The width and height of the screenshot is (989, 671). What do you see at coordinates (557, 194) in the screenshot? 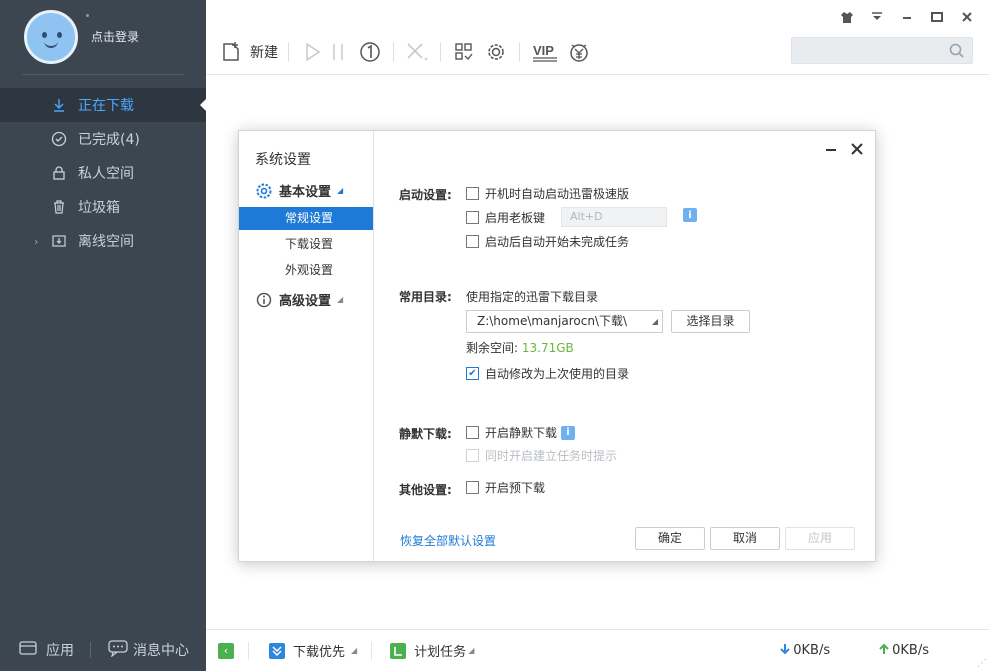
I see `autostart-label: 开机时自动启动迅雷极速版` at bounding box center [557, 194].